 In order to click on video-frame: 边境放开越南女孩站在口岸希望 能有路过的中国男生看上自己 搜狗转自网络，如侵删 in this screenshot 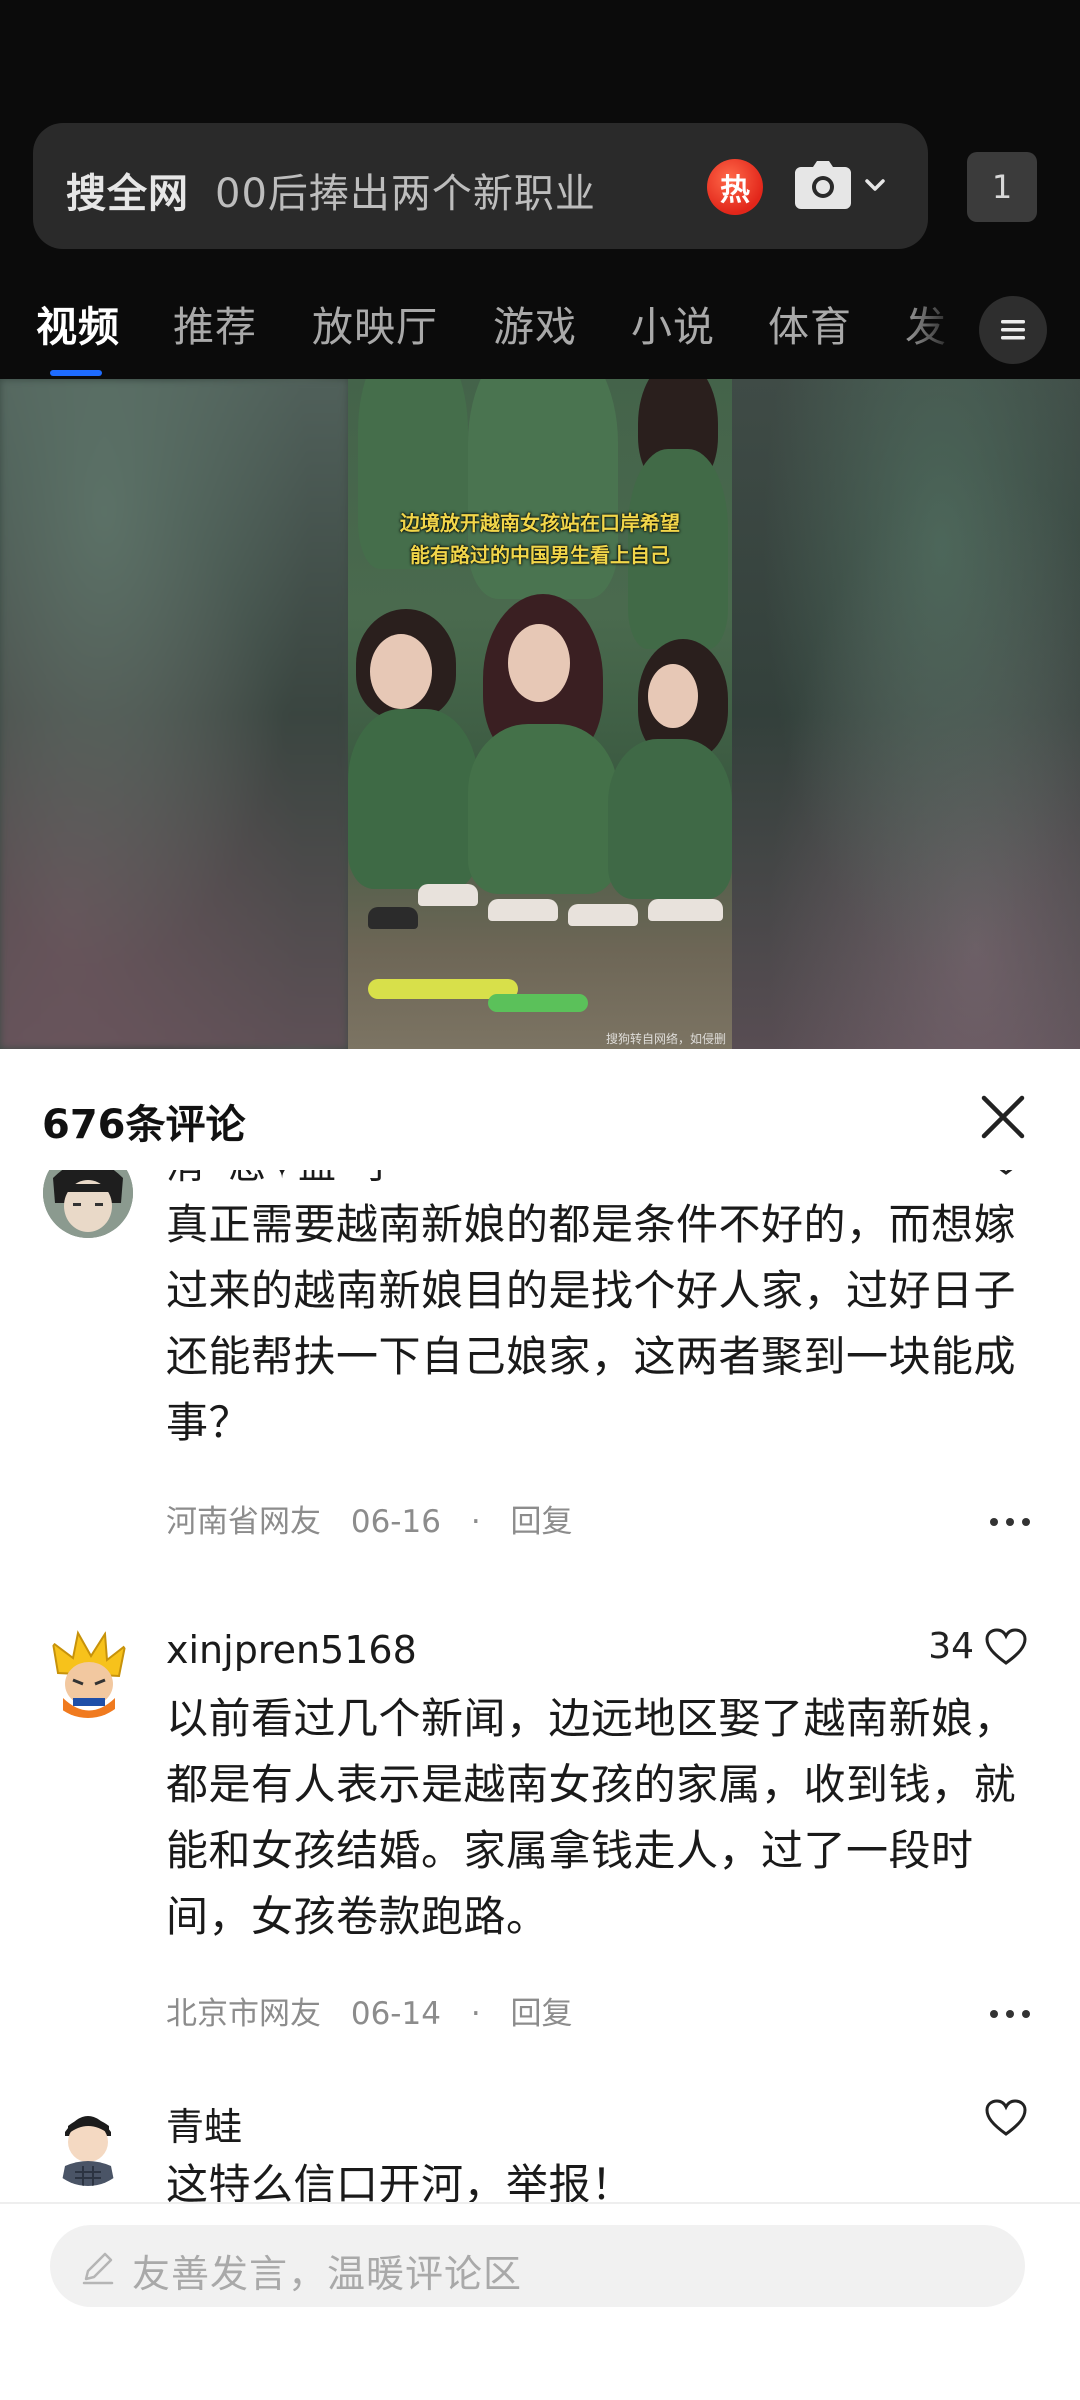, I will do `click(540, 714)`.